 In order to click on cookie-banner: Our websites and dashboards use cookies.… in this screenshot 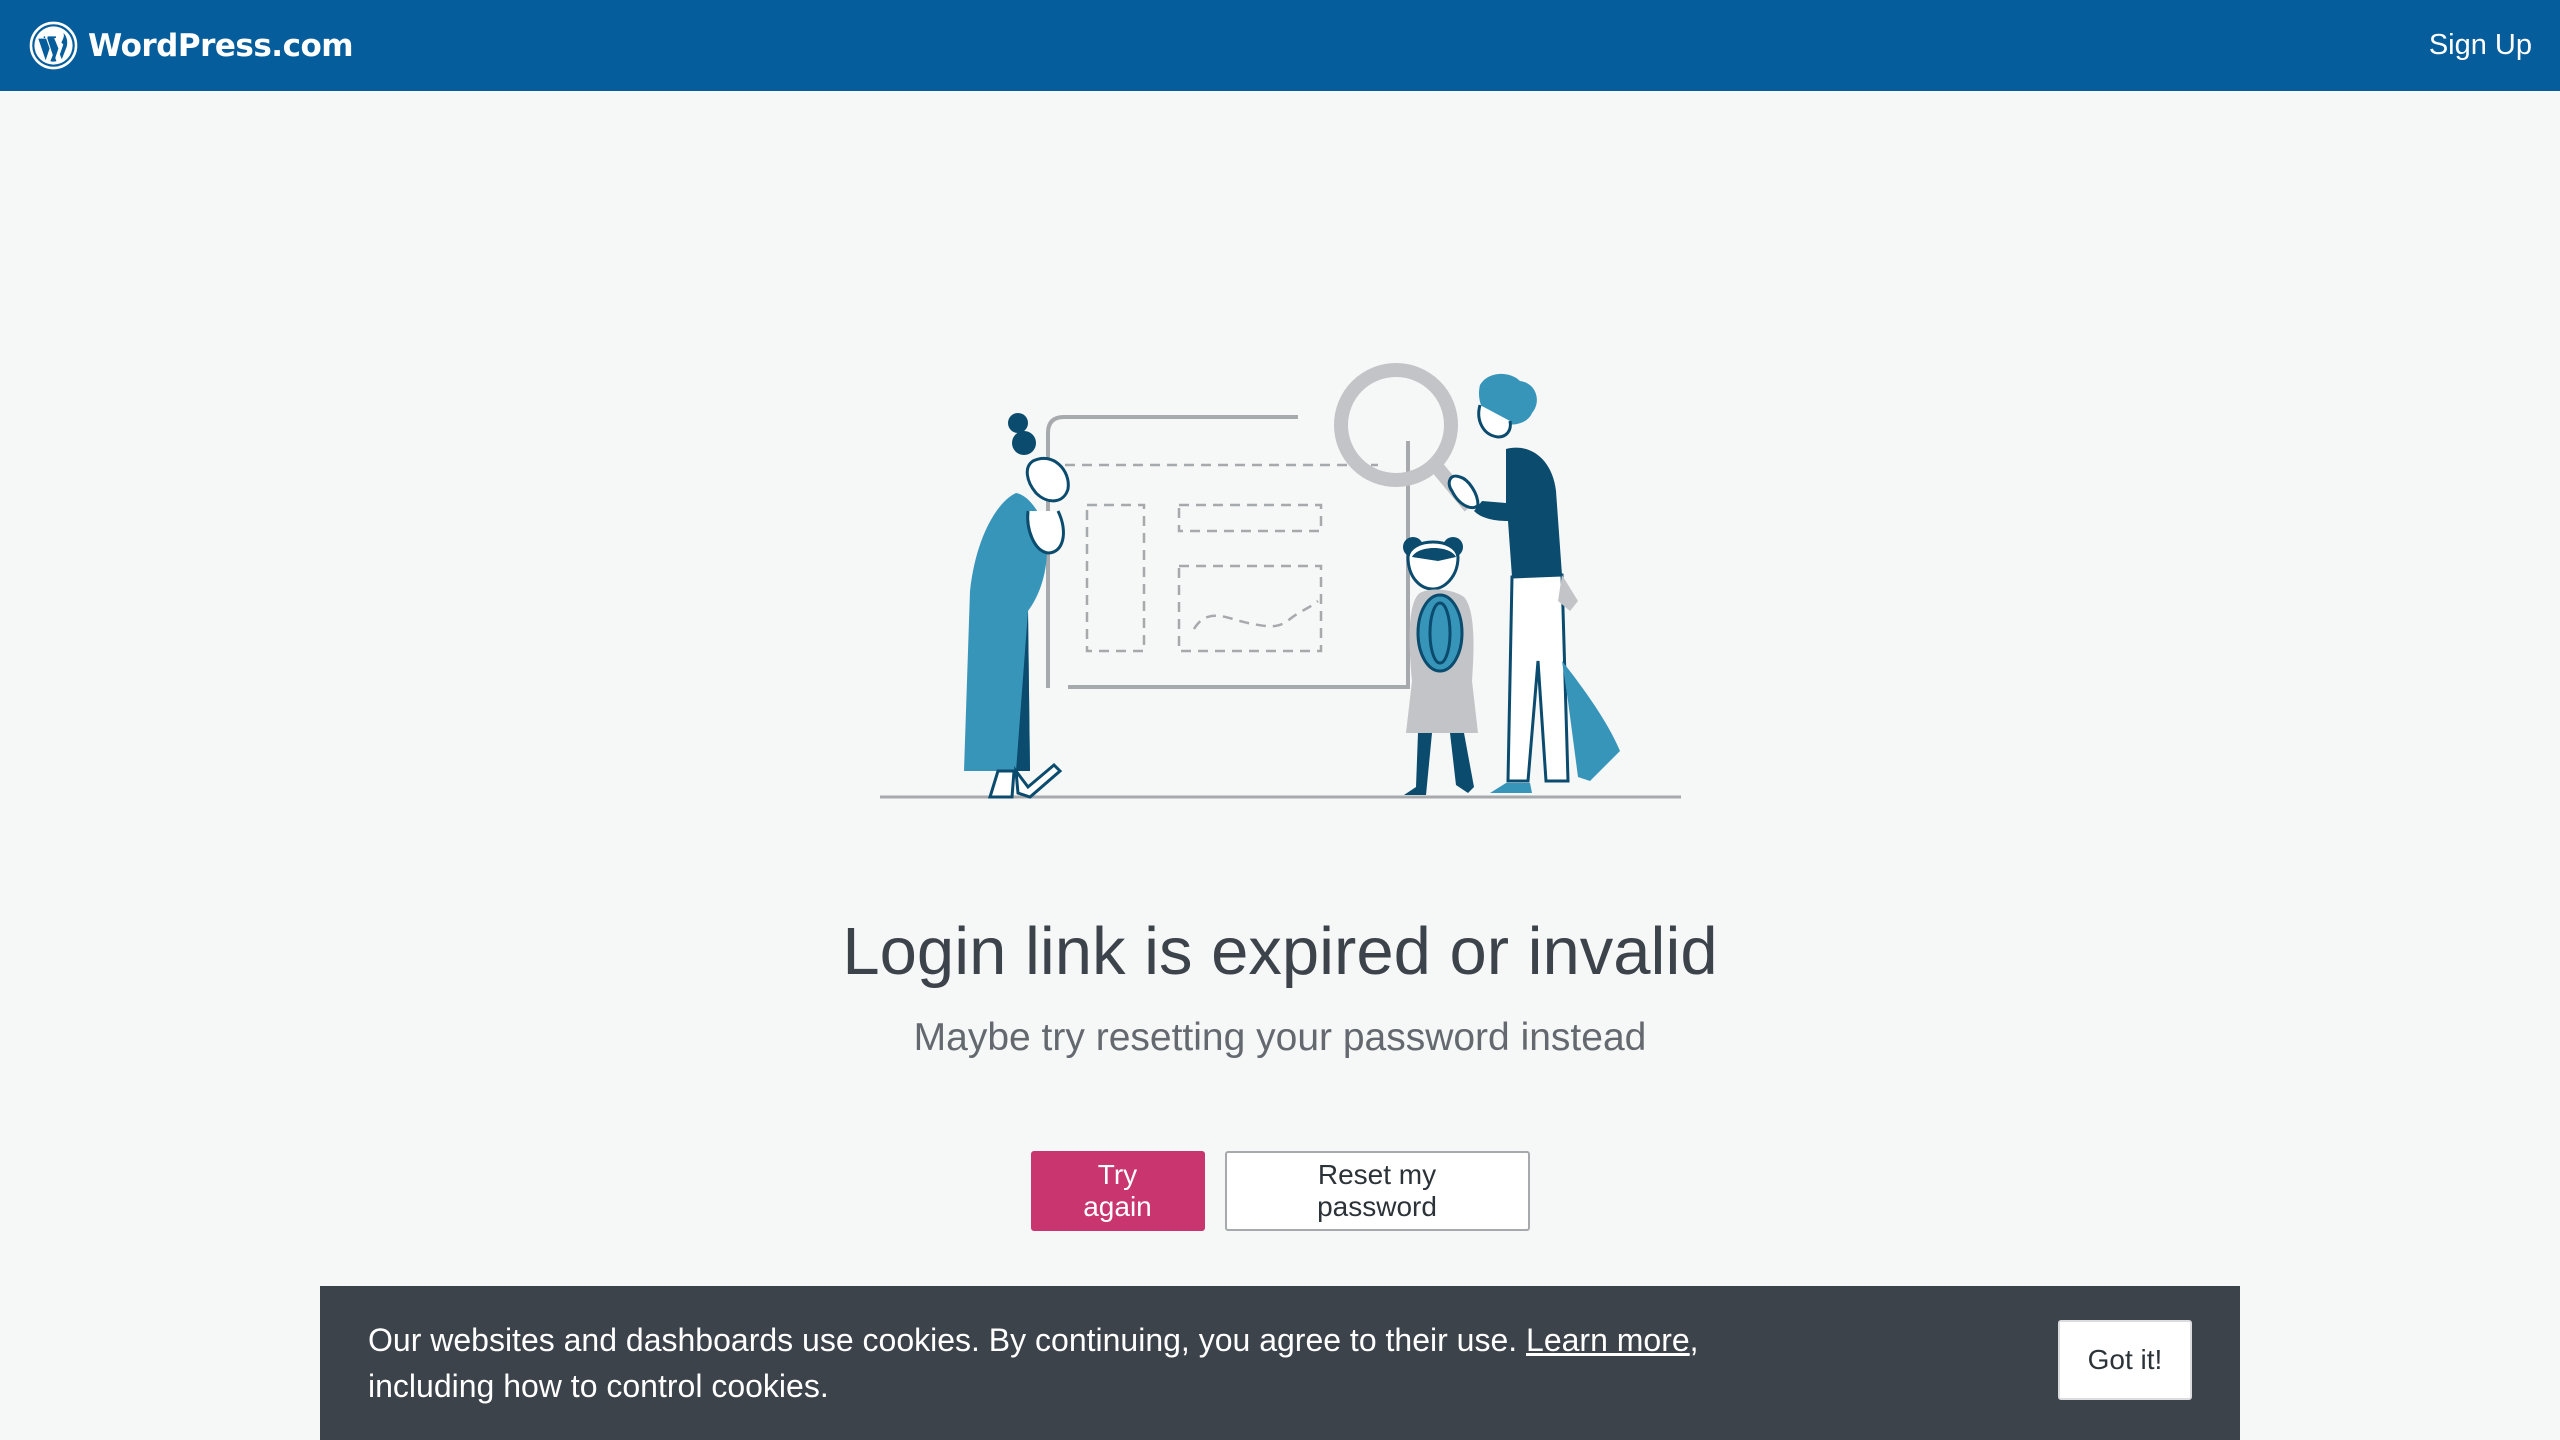, I will do `click(1280, 1363)`.